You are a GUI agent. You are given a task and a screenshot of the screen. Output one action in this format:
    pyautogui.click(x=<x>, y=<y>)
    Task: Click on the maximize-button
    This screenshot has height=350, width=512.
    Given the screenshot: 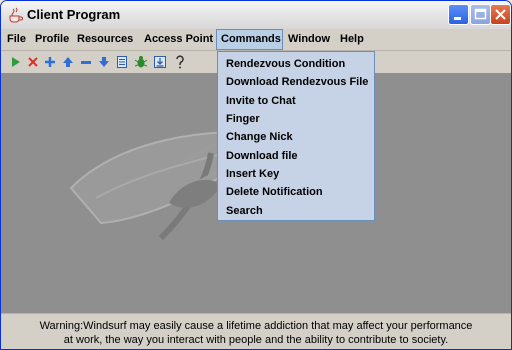 What is the action you would take?
    pyautogui.click(x=480, y=14)
    